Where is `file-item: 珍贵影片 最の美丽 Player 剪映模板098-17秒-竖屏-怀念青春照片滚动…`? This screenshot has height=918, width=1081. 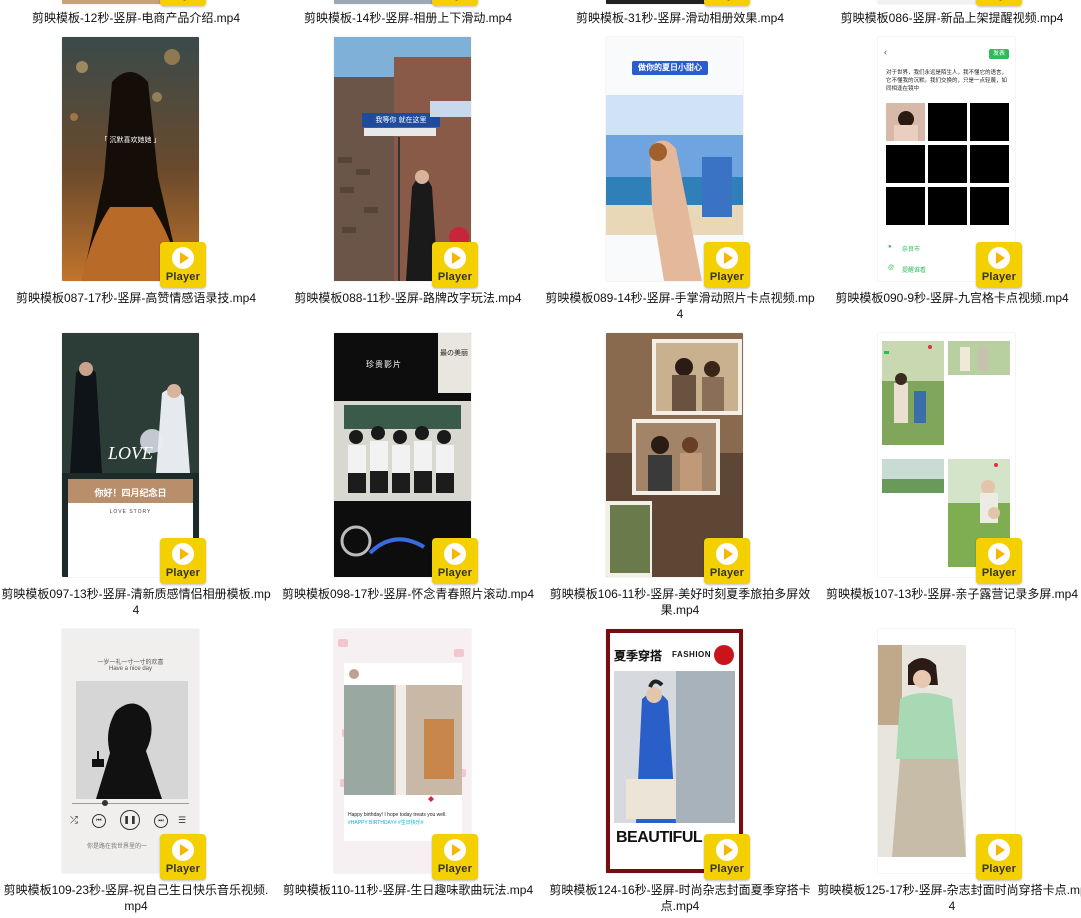
file-item: 珍贵影片 最の美丽 Player 剪映模板098-17秒-竖屏-怀念青春照片滚动… is located at coordinates (408, 478).